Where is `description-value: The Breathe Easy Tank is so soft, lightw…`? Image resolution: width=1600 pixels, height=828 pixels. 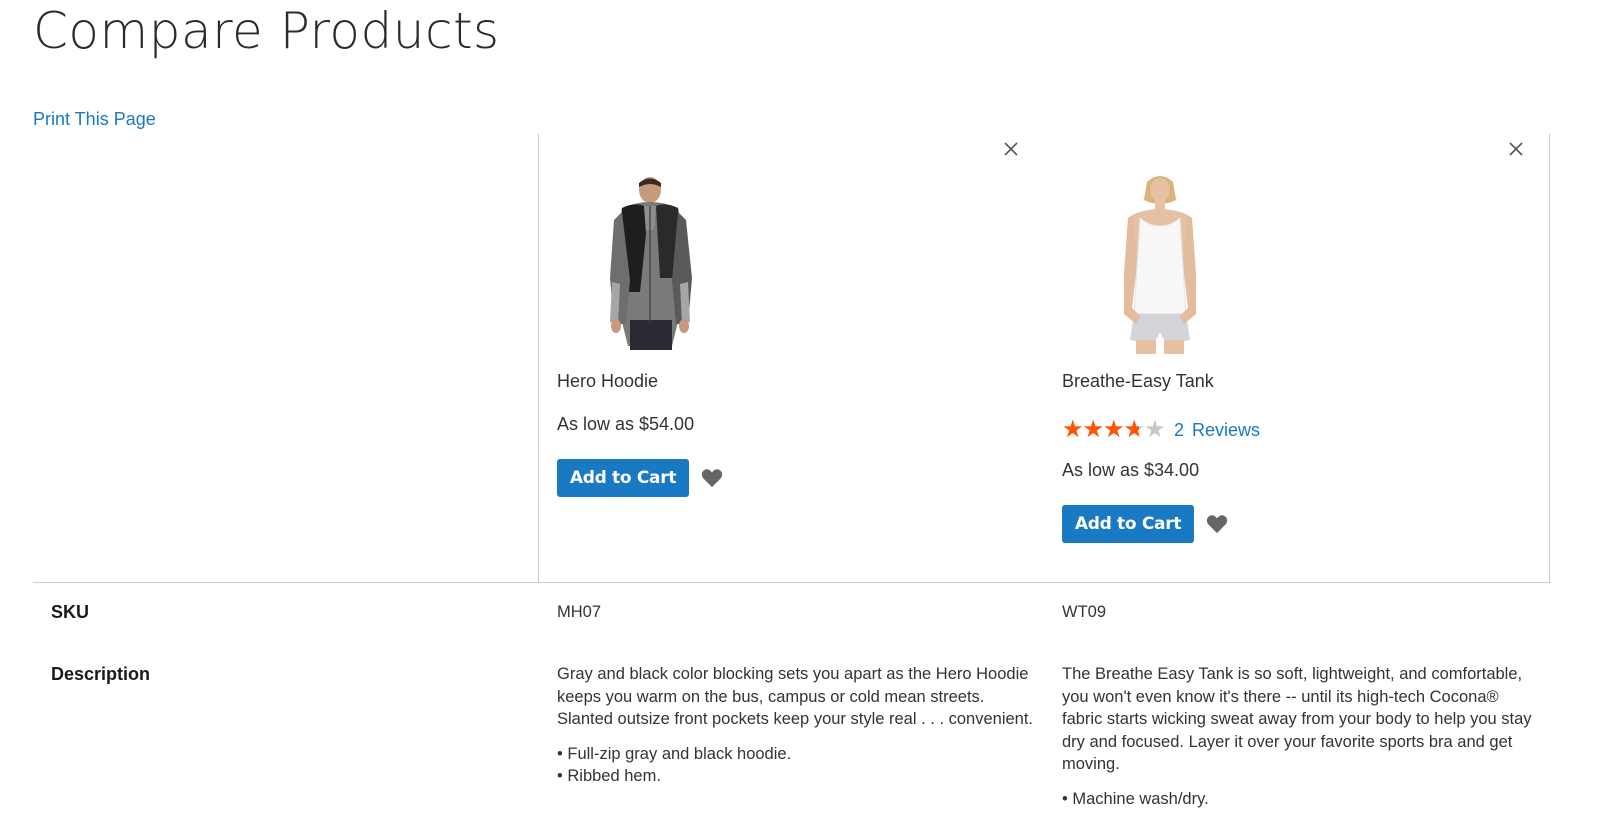
description-value: The Breathe Easy Tank is so soft, lightw… is located at coordinates (1301, 736).